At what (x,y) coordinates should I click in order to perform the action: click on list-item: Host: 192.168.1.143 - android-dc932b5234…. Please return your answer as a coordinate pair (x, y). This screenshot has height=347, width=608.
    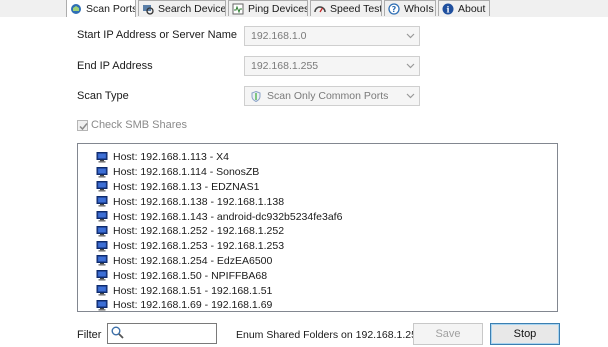
    Looking at the image, I should click on (326, 216).